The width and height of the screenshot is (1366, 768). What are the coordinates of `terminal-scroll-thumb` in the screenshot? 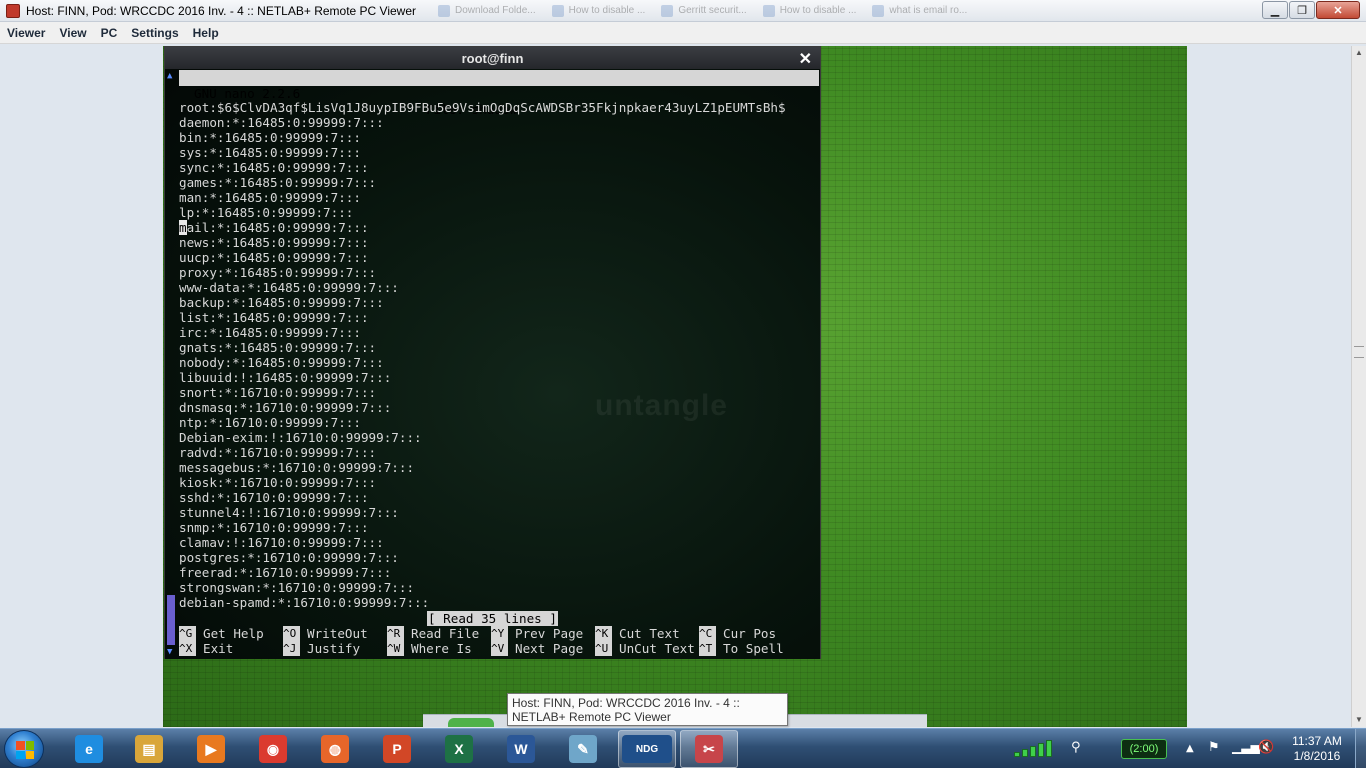 It's located at (171, 620).